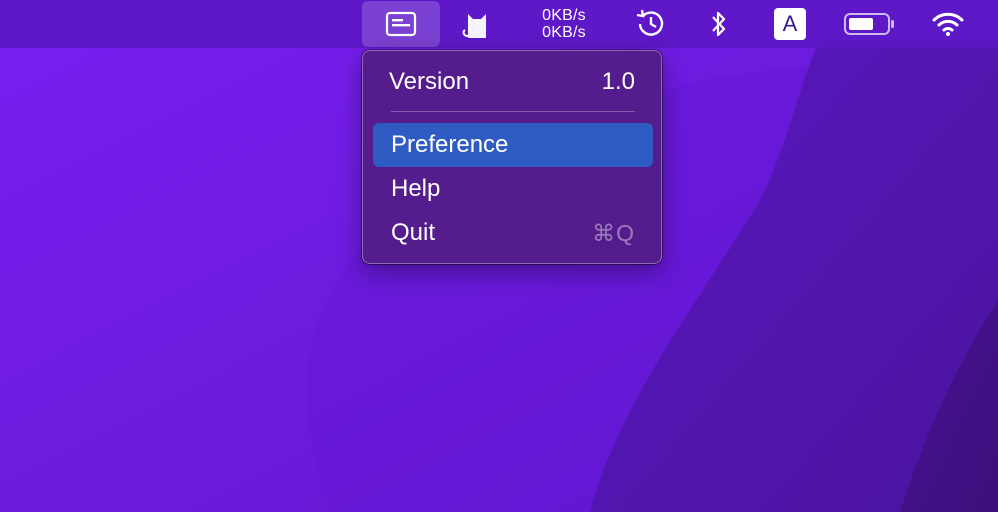 The image size is (998, 512). Describe the element at coordinates (613, 232) in the screenshot. I see `quit-shortcut: ⌘Q` at that location.